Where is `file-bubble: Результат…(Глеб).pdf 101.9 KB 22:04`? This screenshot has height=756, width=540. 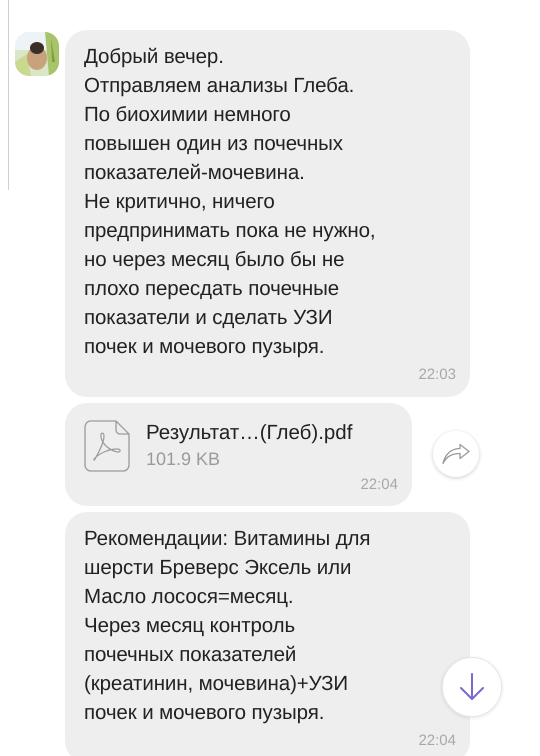 file-bubble: Результат…(Глеб).pdf 101.9 KB 22:04 is located at coordinates (238, 454).